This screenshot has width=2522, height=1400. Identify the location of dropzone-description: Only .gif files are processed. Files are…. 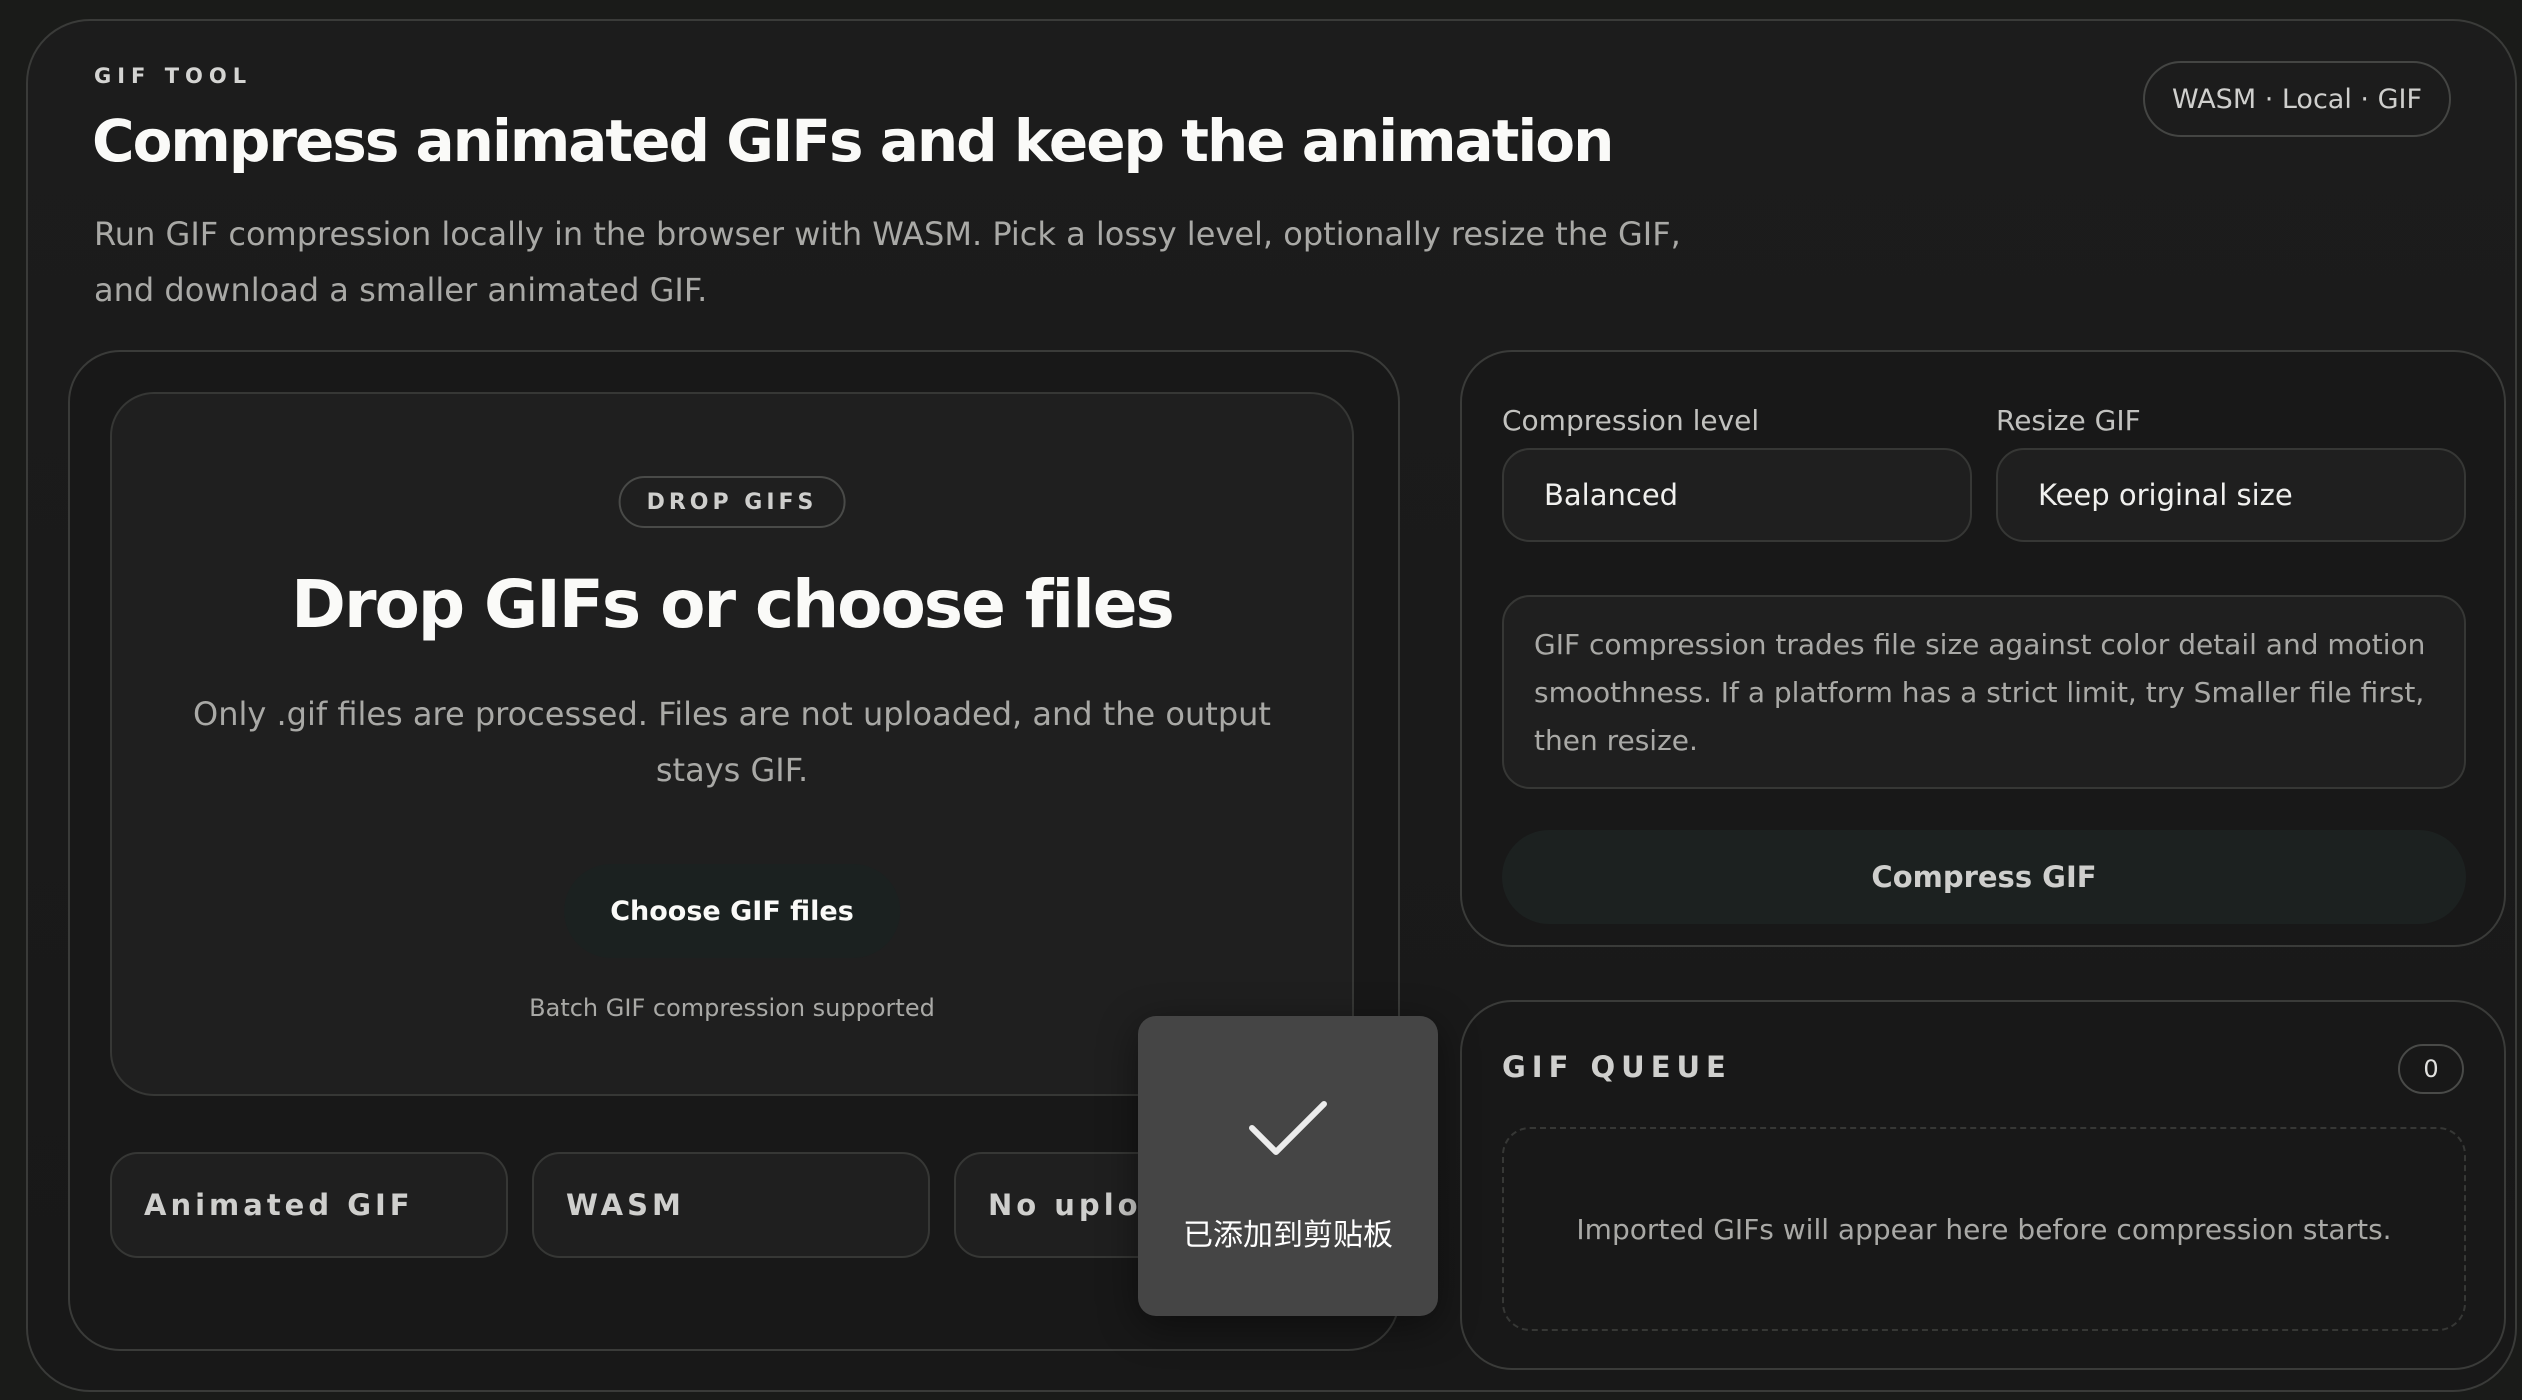
(732, 742).